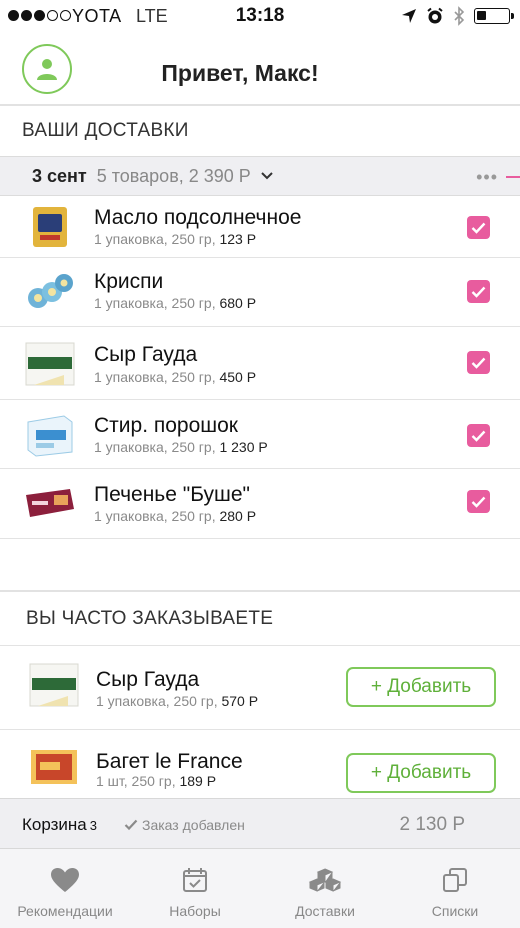 Image resolution: width=520 pixels, height=928 pixels. What do you see at coordinates (238, 516) in the screenshot?
I see `item-price: 280 Р` at bounding box center [238, 516].